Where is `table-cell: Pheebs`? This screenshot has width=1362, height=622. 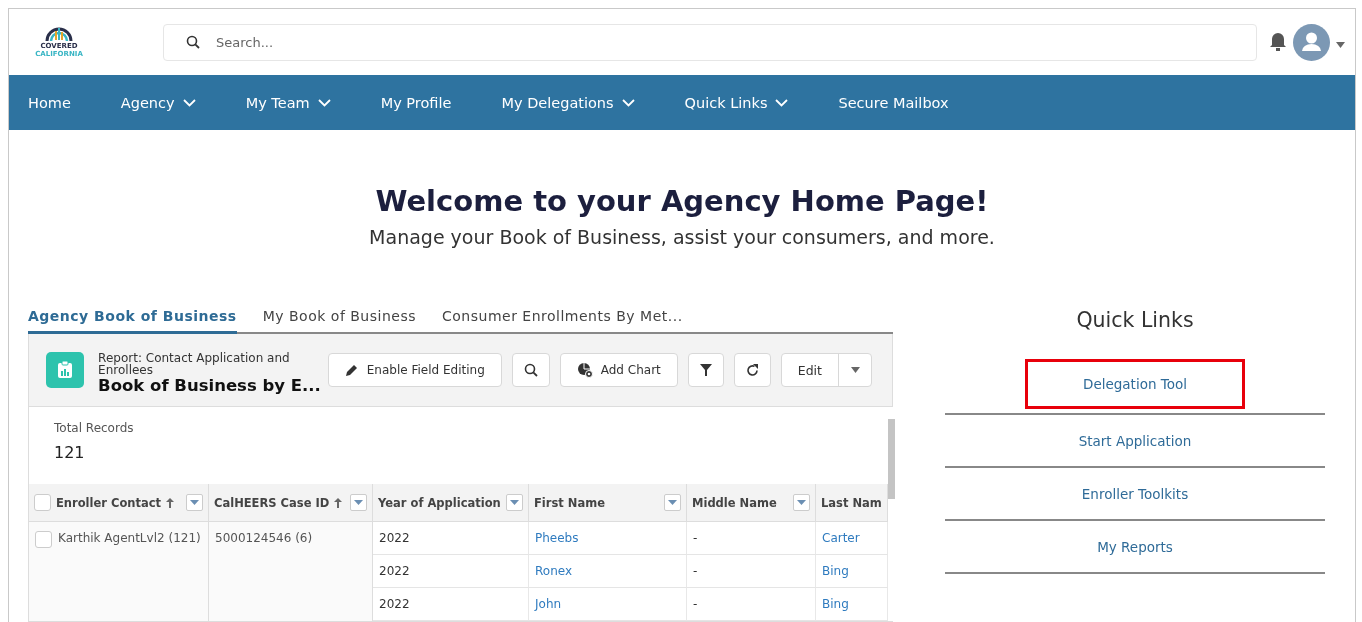 table-cell: Pheebs is located at coordinates (608, 538).